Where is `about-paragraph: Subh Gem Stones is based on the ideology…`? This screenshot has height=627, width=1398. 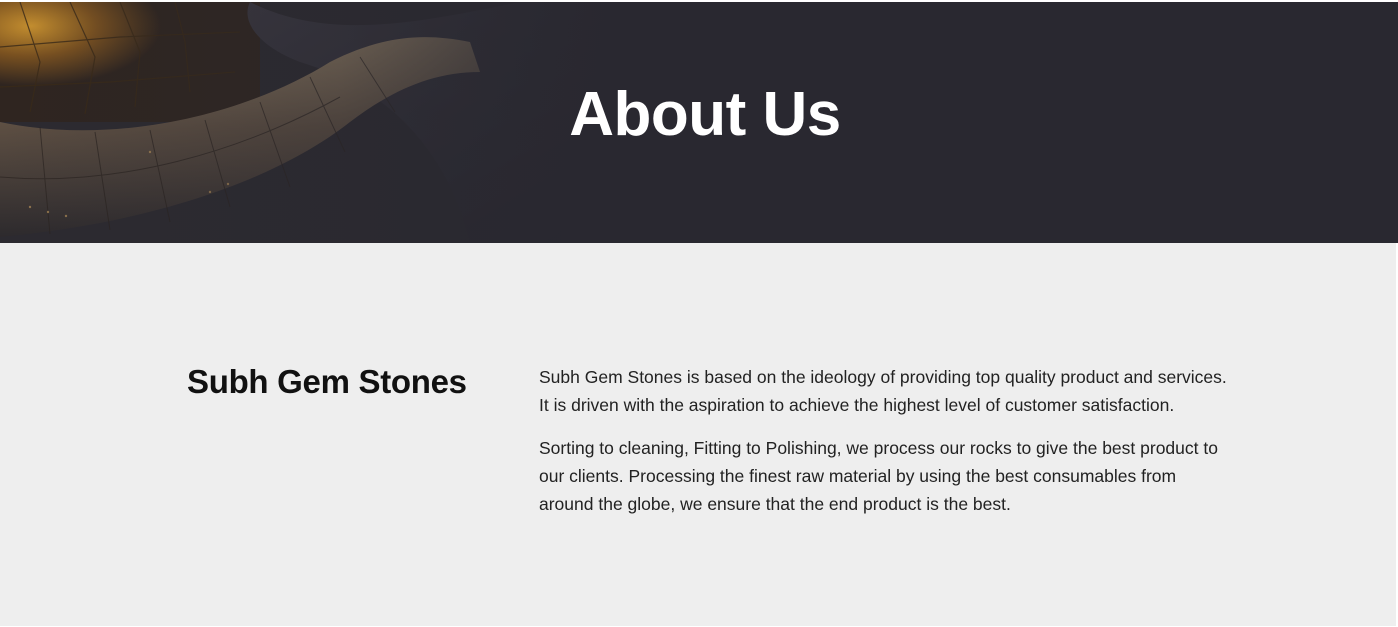 about-paragraph: Subh Gem Stones is based on the ideology… is located at coordinates (883, 391).